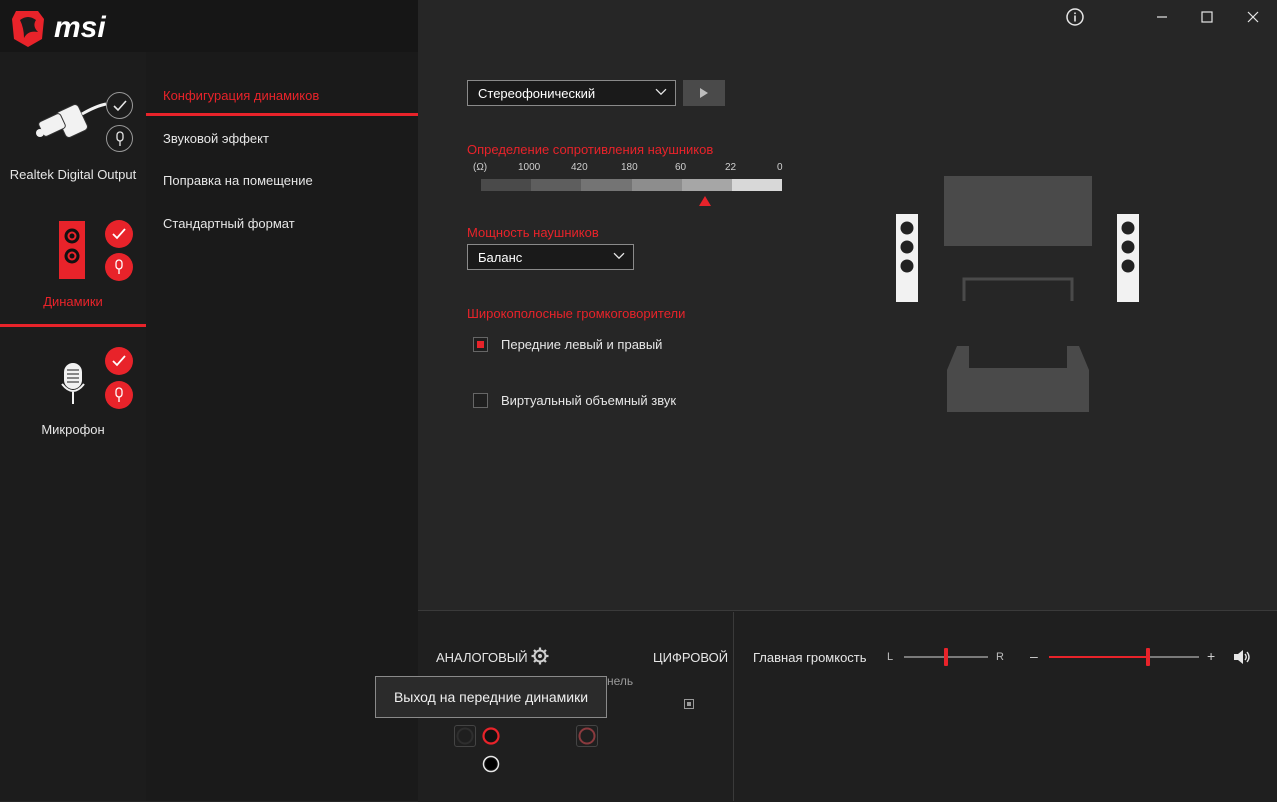 This screenshot has height=802, width=1277. I want to click on sofa-shape, so click(1018, 379).